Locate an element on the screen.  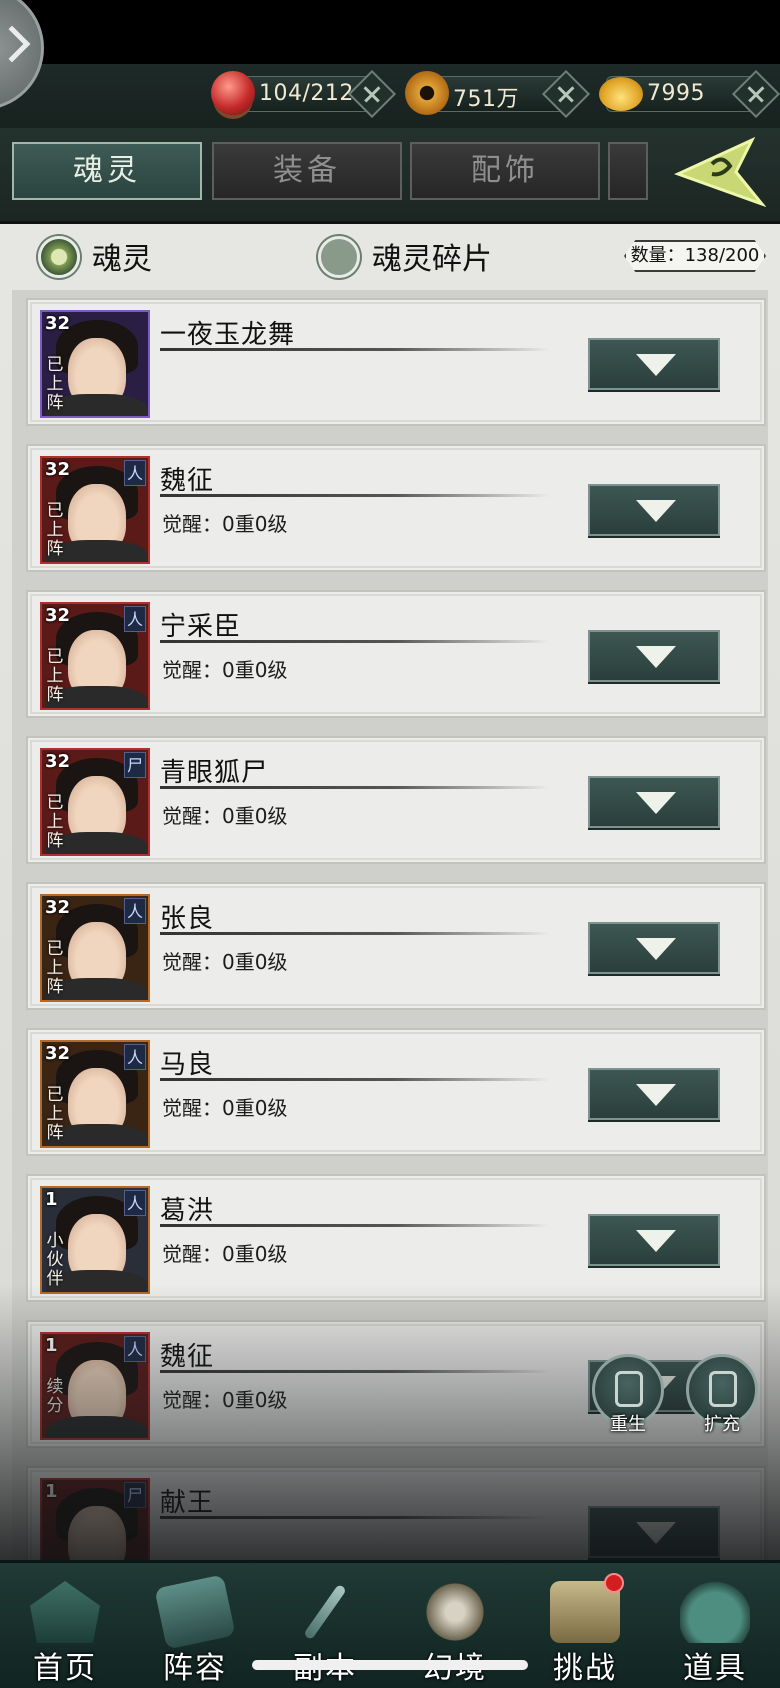
coin-resource: 751万 is located at coordinates (498, 94).